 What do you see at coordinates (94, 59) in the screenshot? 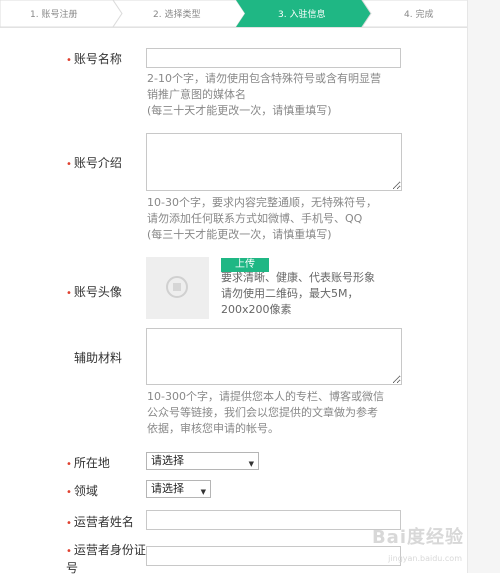
I see `account-name-label: • 账号名称` at bounding box center [94, 59].